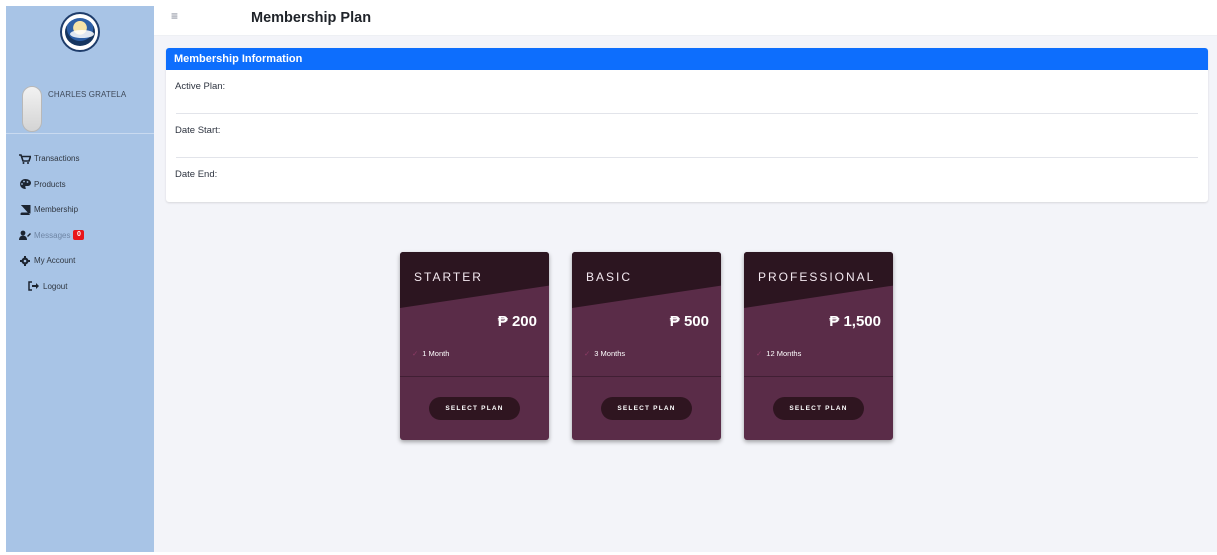  I want to click on sidebar-item-transactions: Transactions, so click(80, 159).